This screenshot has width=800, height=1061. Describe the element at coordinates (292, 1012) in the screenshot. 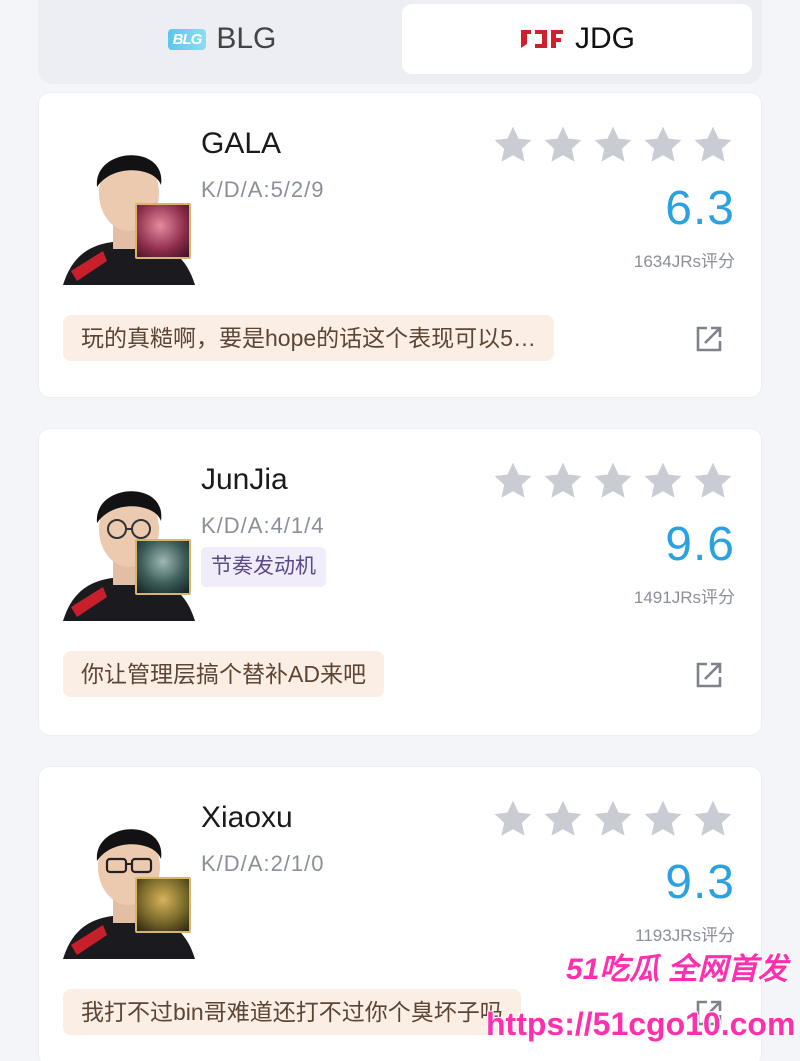

I see `top-comment: 我打不过bin哥难道还打不过你个臭坏子吗` at that location.